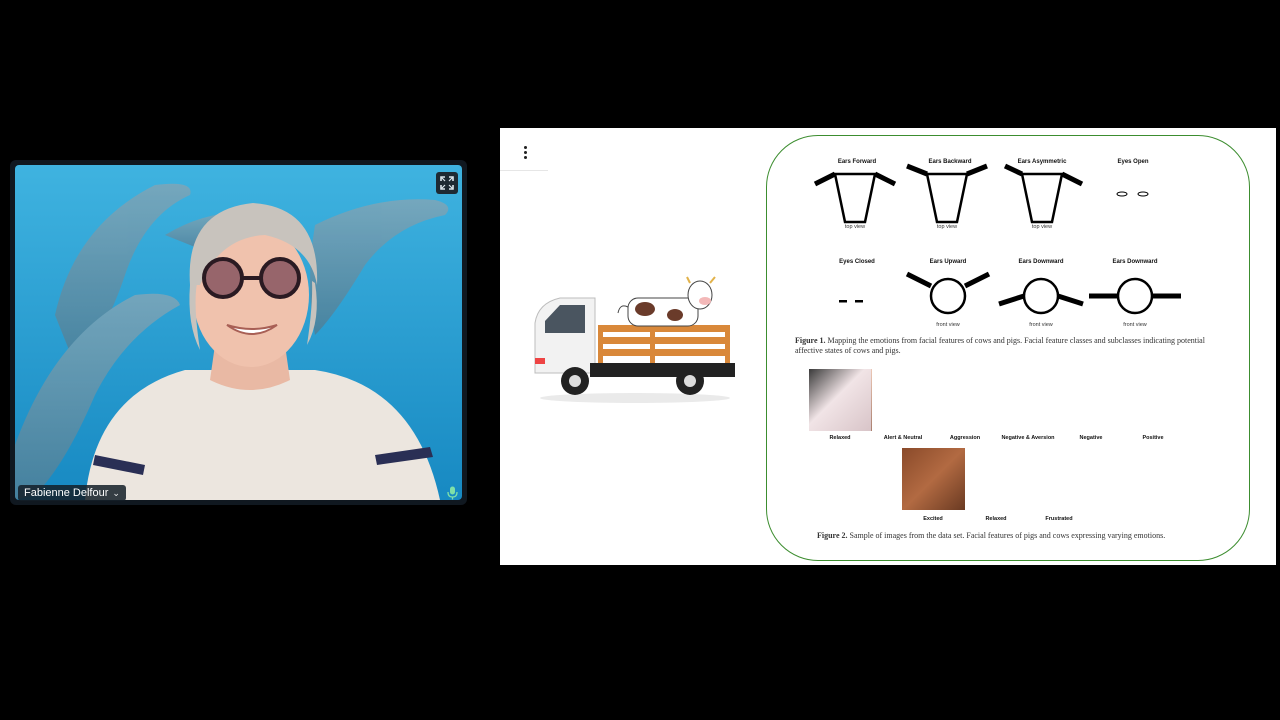 The height and width of the screenshot is (720, 1280). Describe the element at coordinates (810, 340) in the screenshot. I see `figure-1-caption-label: Figure 1.` at that location.